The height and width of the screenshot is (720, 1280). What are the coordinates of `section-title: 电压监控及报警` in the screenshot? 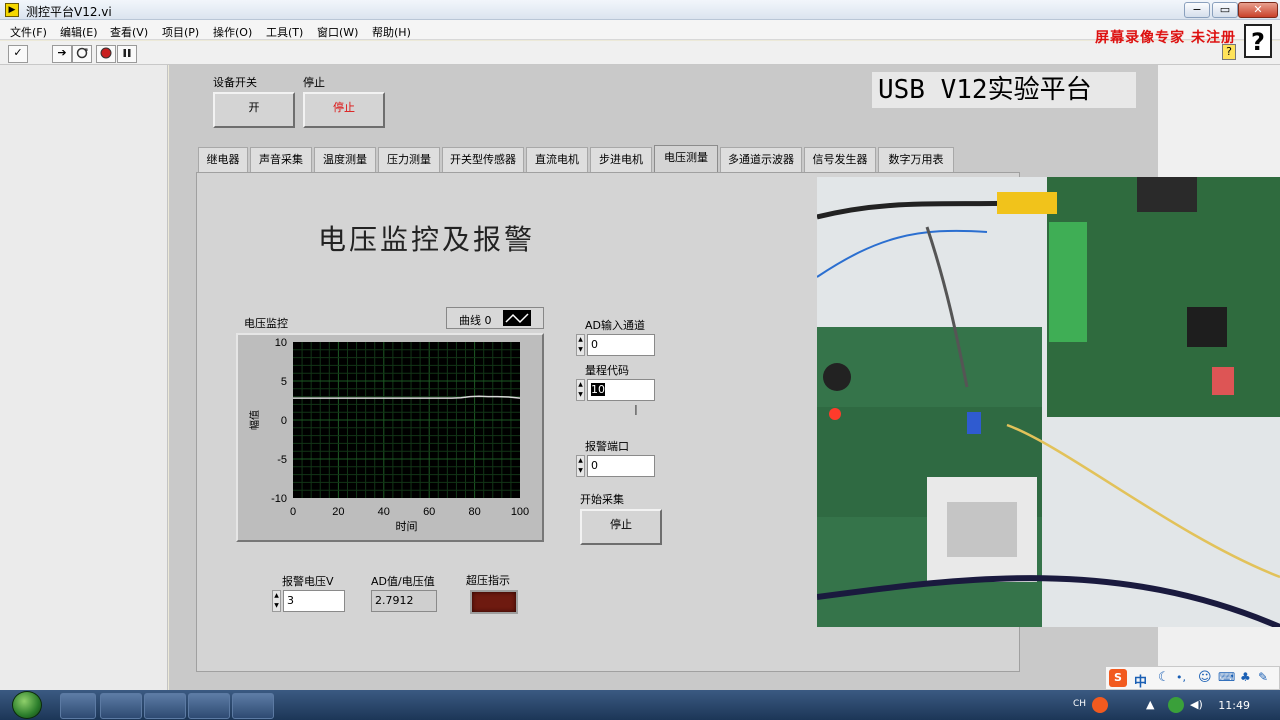 It's located at (427, 239).